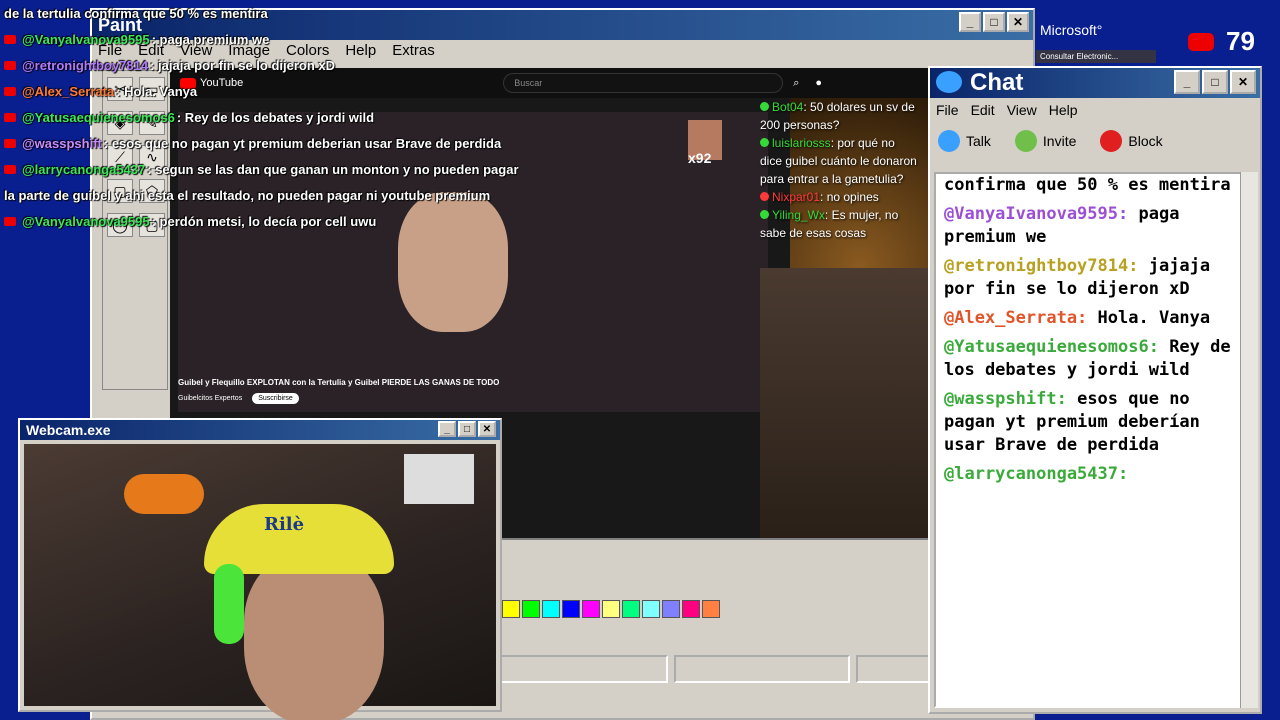  I want to click on color-palette, so click(611, 609).